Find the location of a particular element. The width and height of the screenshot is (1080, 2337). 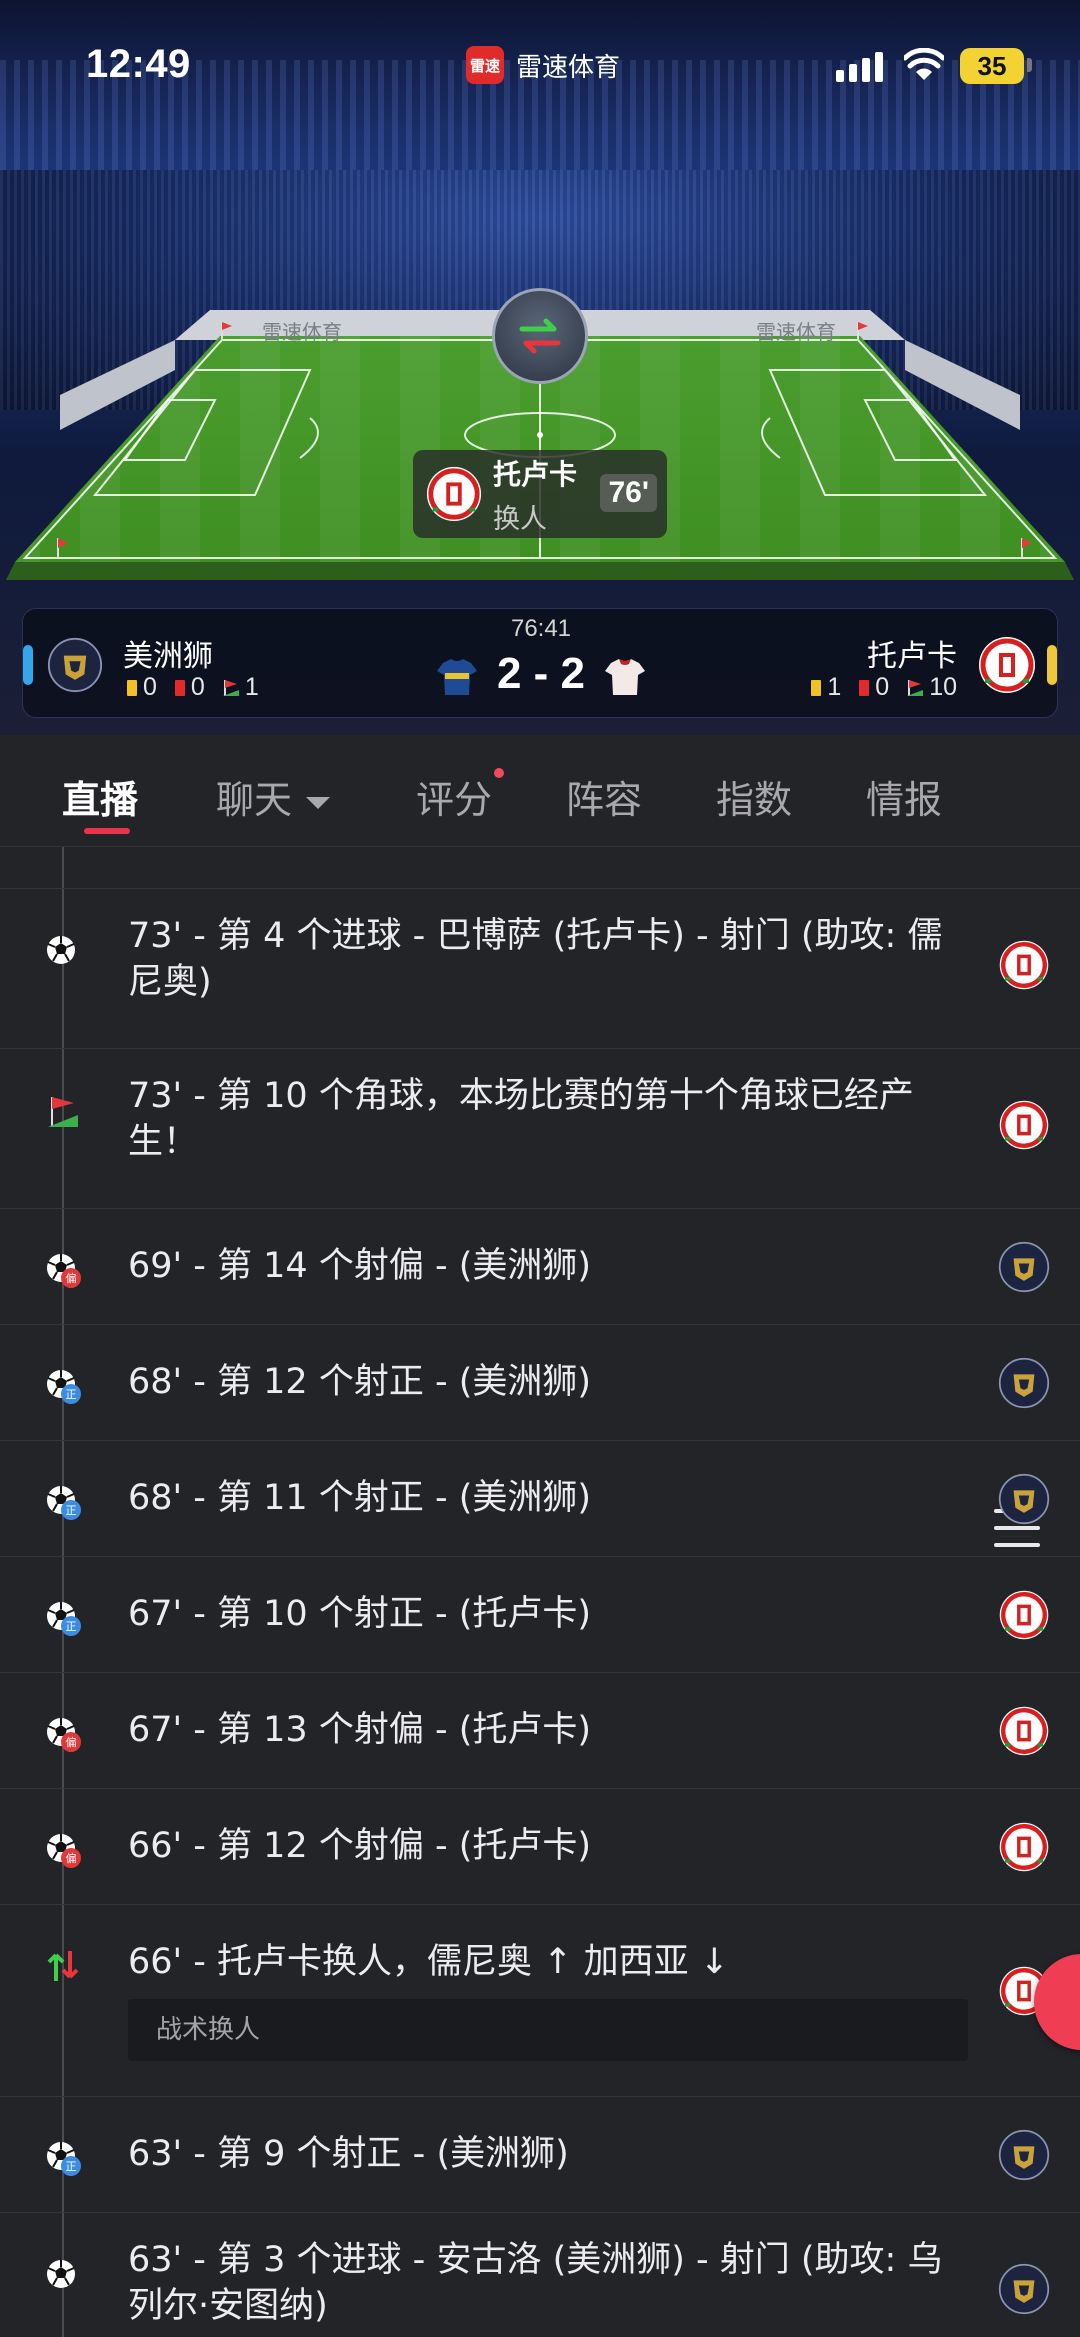

list-item: 正 63' - 第 9 个射正 - (美洲狮) is located at coordinates (540, 2155).